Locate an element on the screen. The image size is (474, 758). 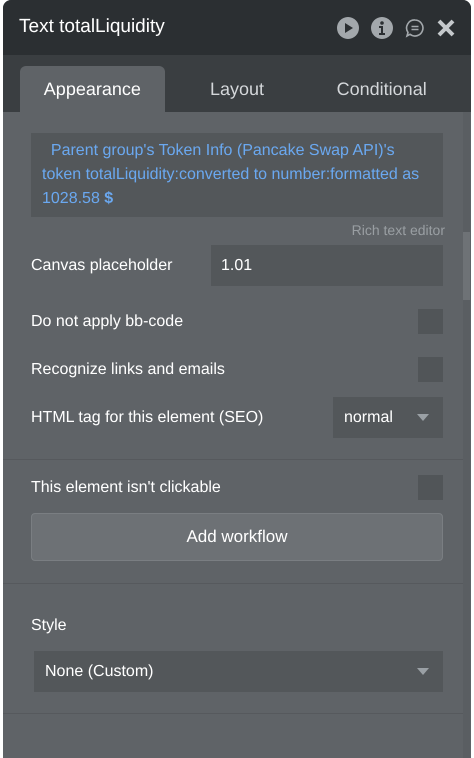
section-label: Style is located at coordinates (49, 626).